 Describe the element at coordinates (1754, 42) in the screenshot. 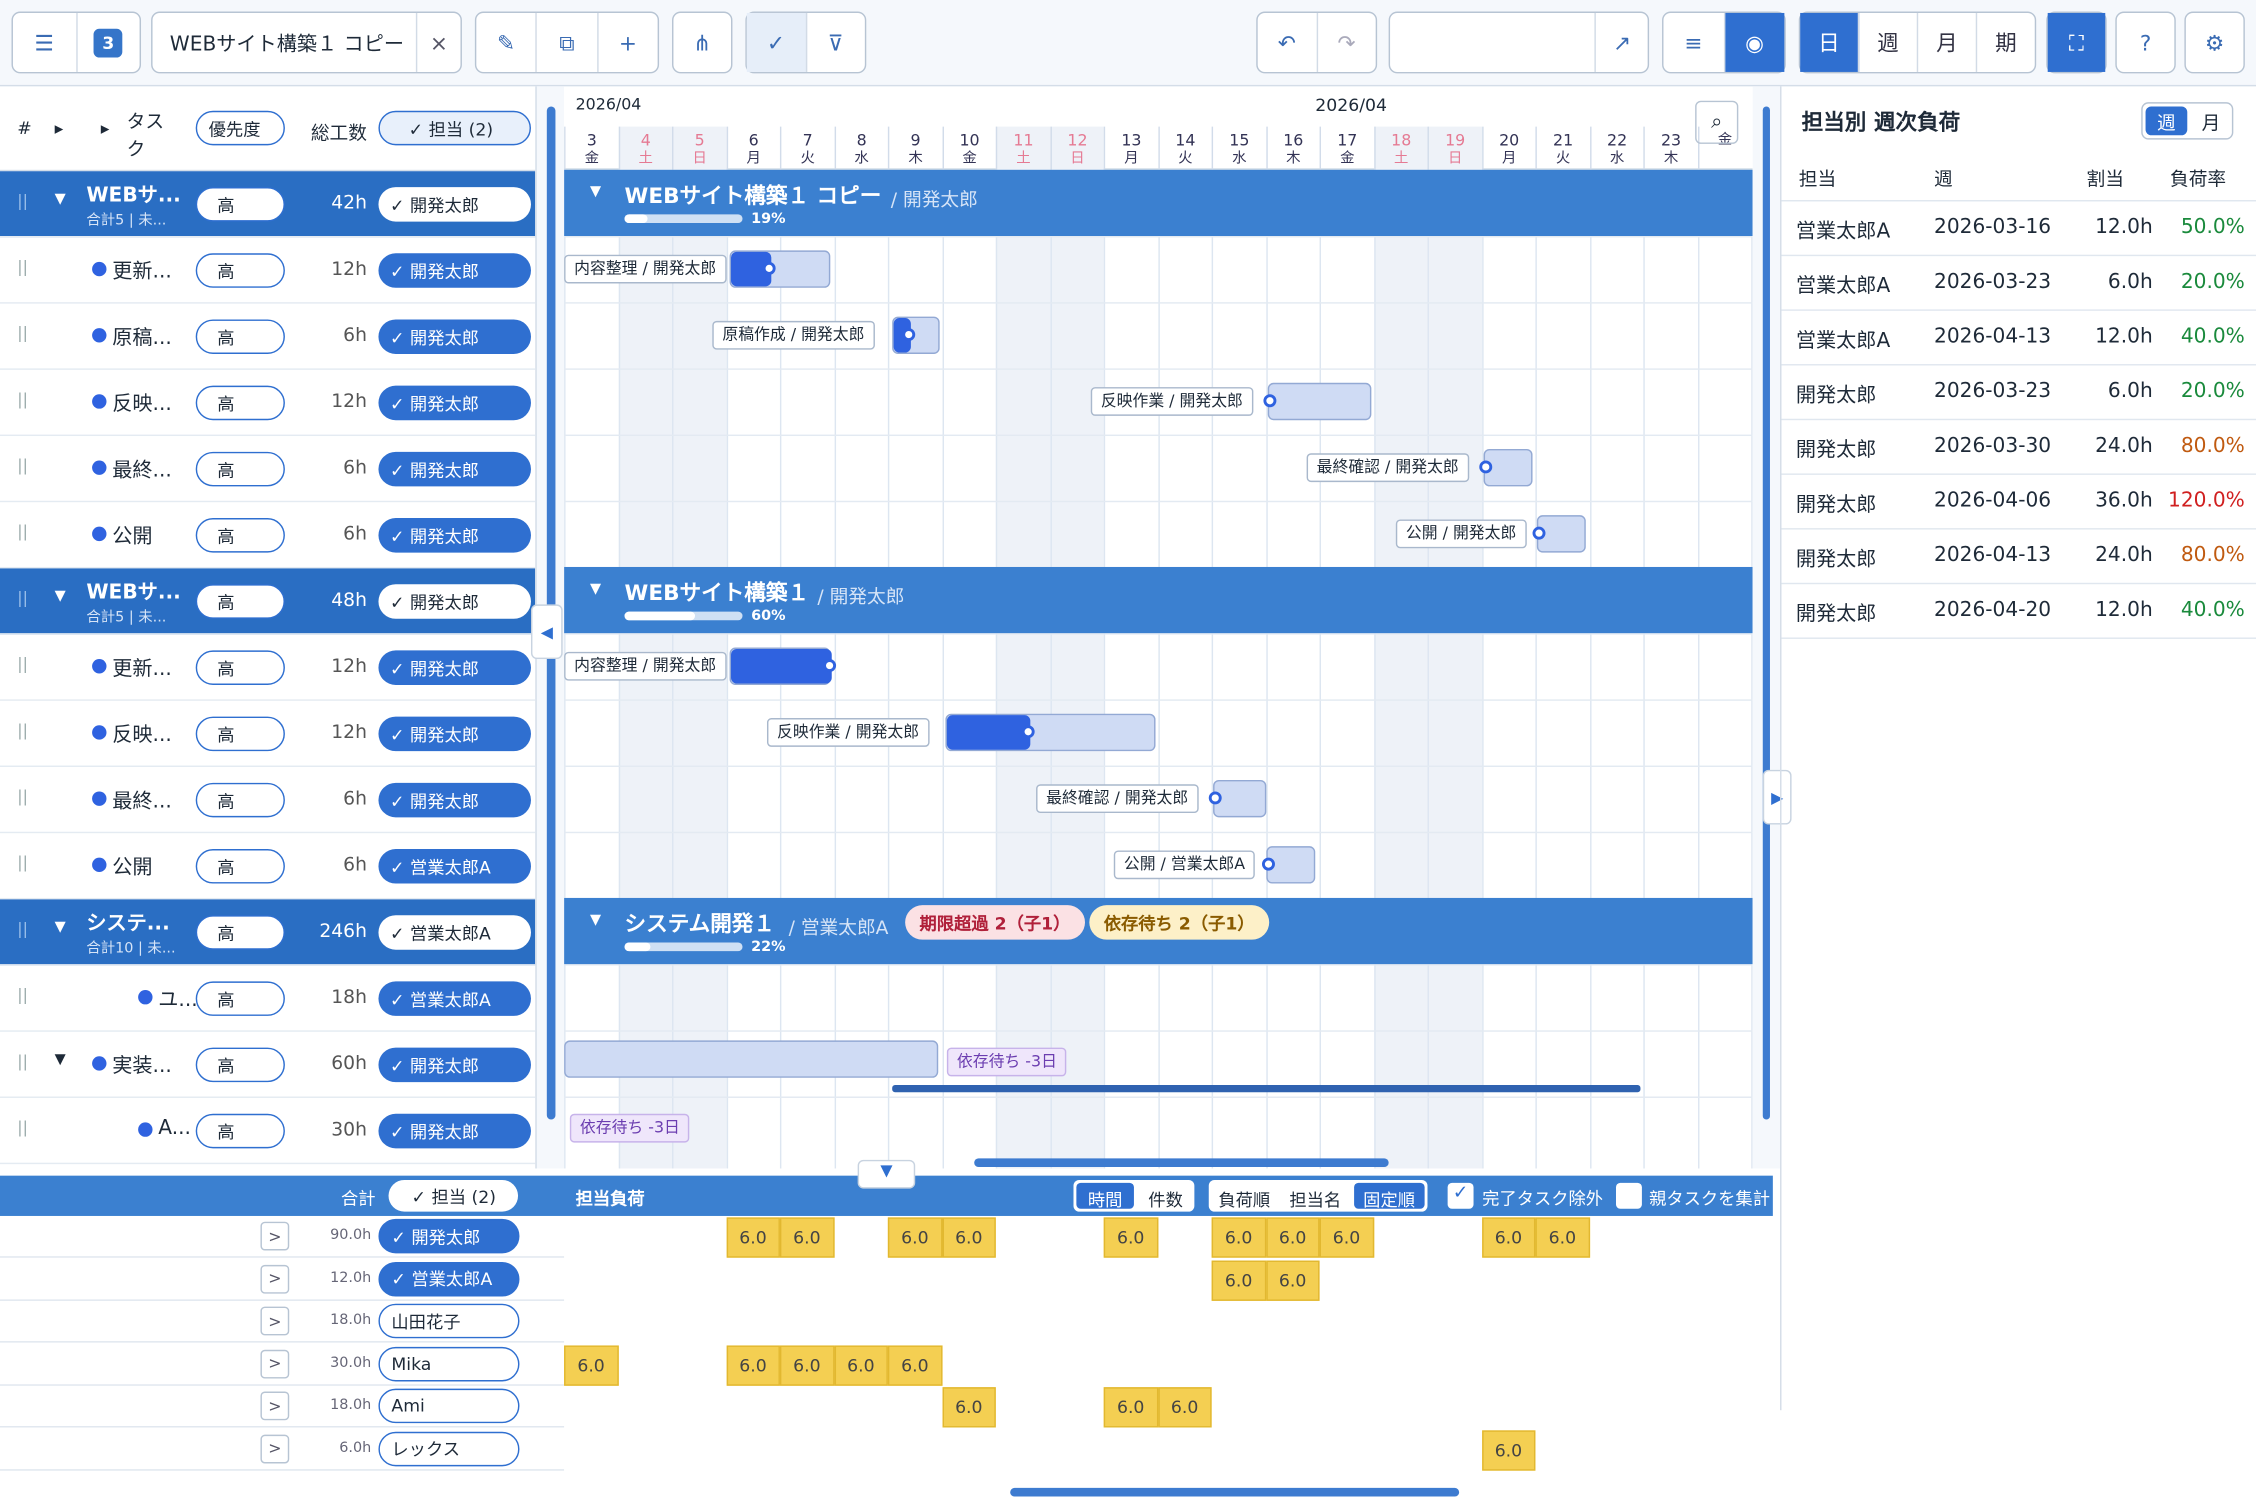

I see `eye-icon: ◉` at that location.